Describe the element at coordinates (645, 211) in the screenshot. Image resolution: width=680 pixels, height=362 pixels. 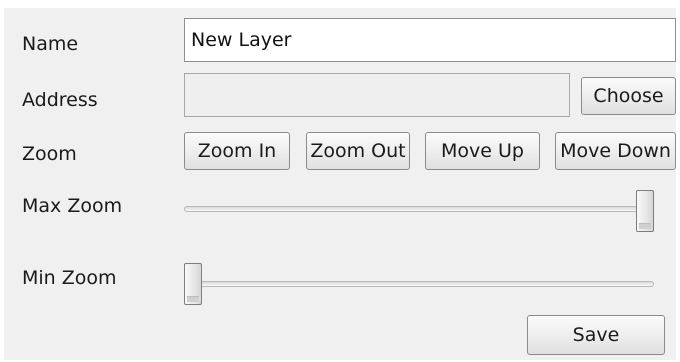
I see `max-zoom-handle` at that location.